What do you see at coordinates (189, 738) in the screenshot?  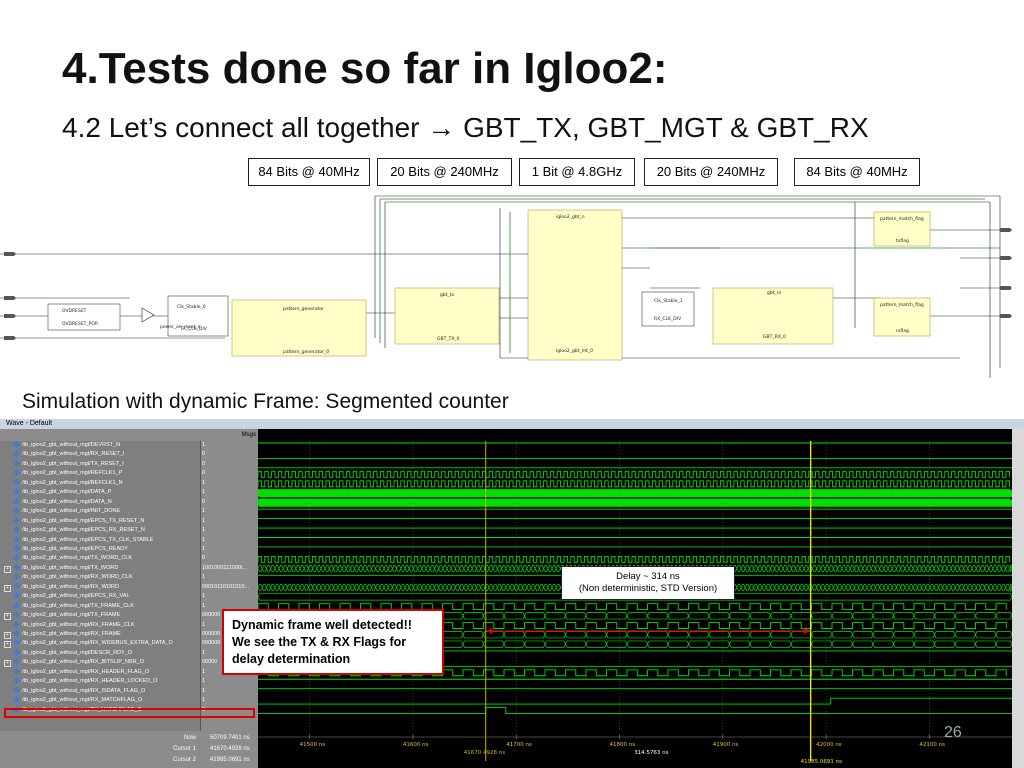 I see `now-label: Now` at bounding box center [189, 738].